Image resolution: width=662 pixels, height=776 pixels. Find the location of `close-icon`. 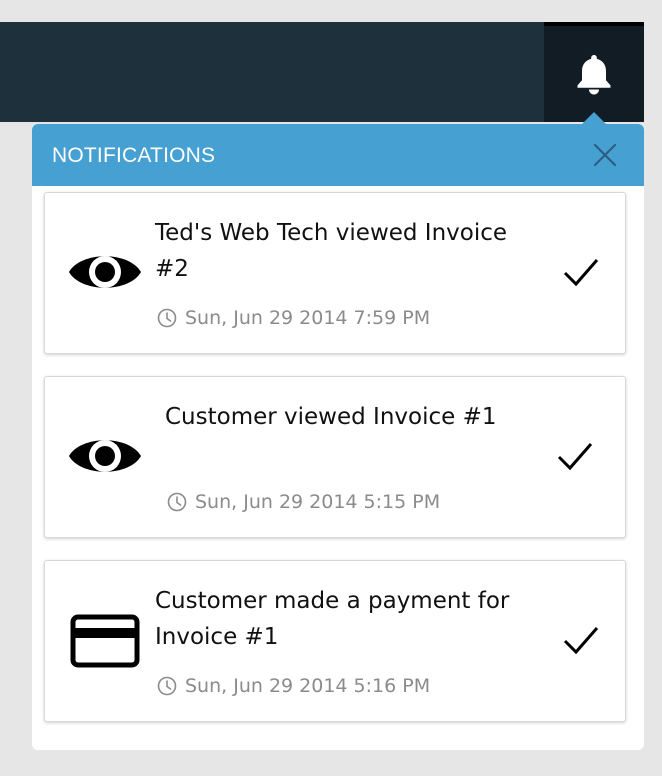

close-icon is located at coordinates (605, 155).